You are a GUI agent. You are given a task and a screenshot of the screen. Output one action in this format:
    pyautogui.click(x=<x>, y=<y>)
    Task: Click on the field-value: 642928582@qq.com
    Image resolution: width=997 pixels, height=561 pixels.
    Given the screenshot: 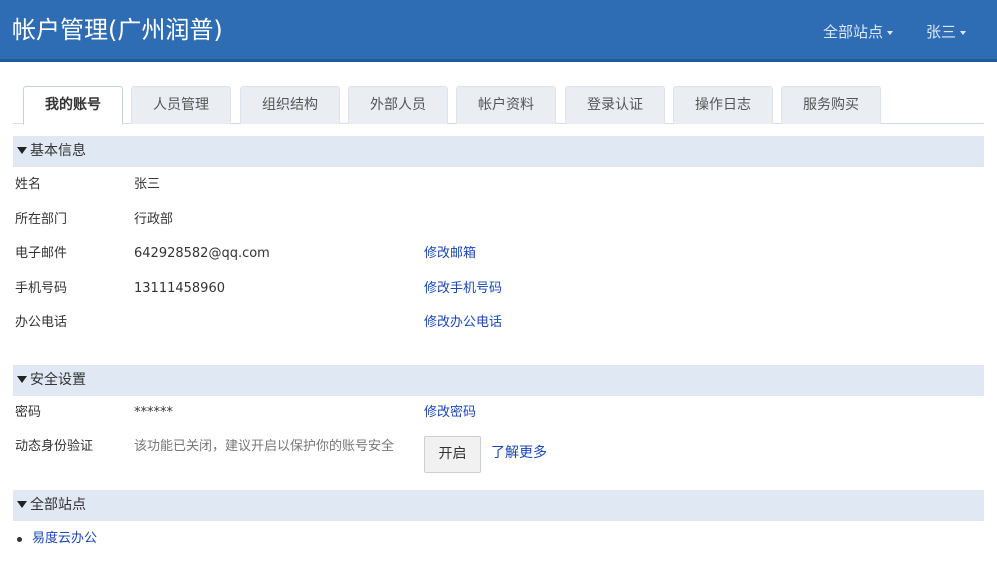 What is the action you would take?
    pyautogui.click(x=202, y=253)
    